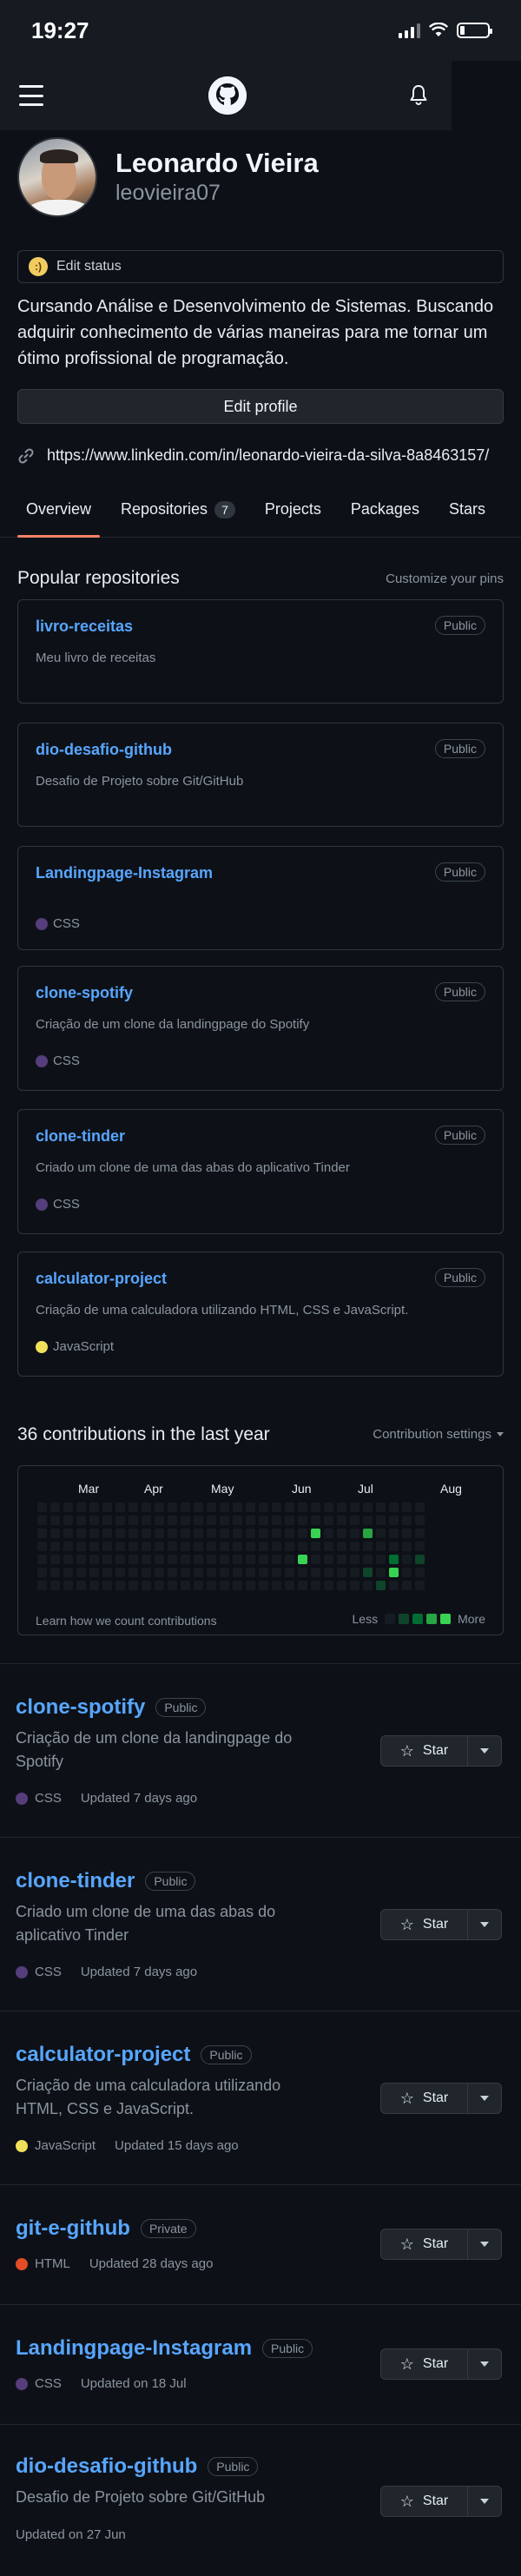  Describe the element at coordinates (73, 2228) in the screenshot. I see `repo-name-link: git-e-github` at that location.